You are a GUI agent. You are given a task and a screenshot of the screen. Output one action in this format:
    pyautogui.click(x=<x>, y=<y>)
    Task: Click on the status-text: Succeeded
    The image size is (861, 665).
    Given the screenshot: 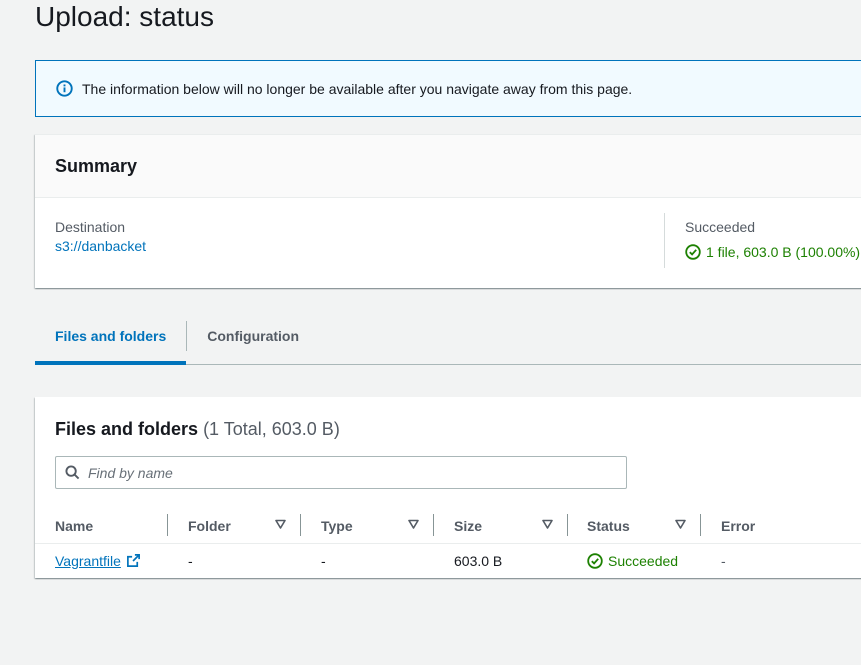 What is the action you would take?
    pyautogui.click(x=643, y=560)
    